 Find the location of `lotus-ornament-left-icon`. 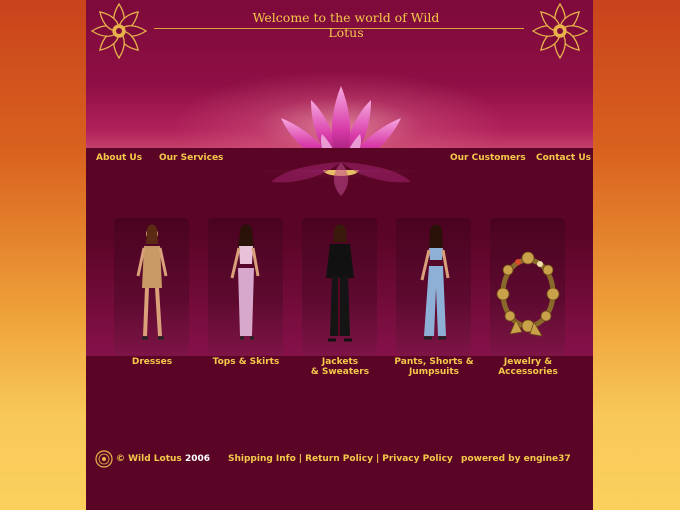

lotus-ornament-left-icon is located at coordinates (119, 31).